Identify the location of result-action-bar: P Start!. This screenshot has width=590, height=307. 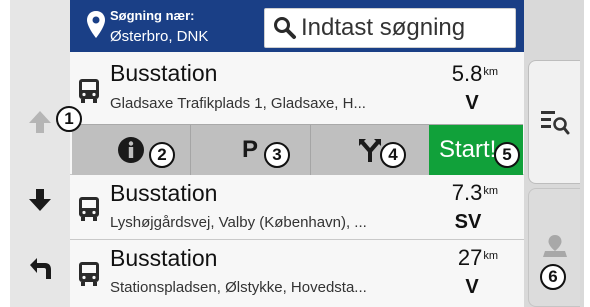
(297, 149).